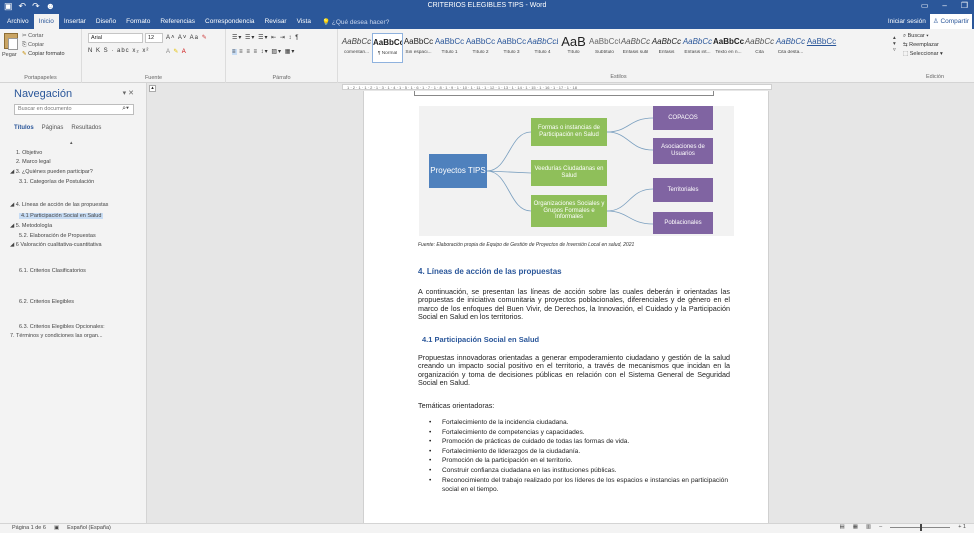  Describe the element at coordinates (152, 88) in the screenshot. I see `nav-scroll-toggle: ▴` at that location.